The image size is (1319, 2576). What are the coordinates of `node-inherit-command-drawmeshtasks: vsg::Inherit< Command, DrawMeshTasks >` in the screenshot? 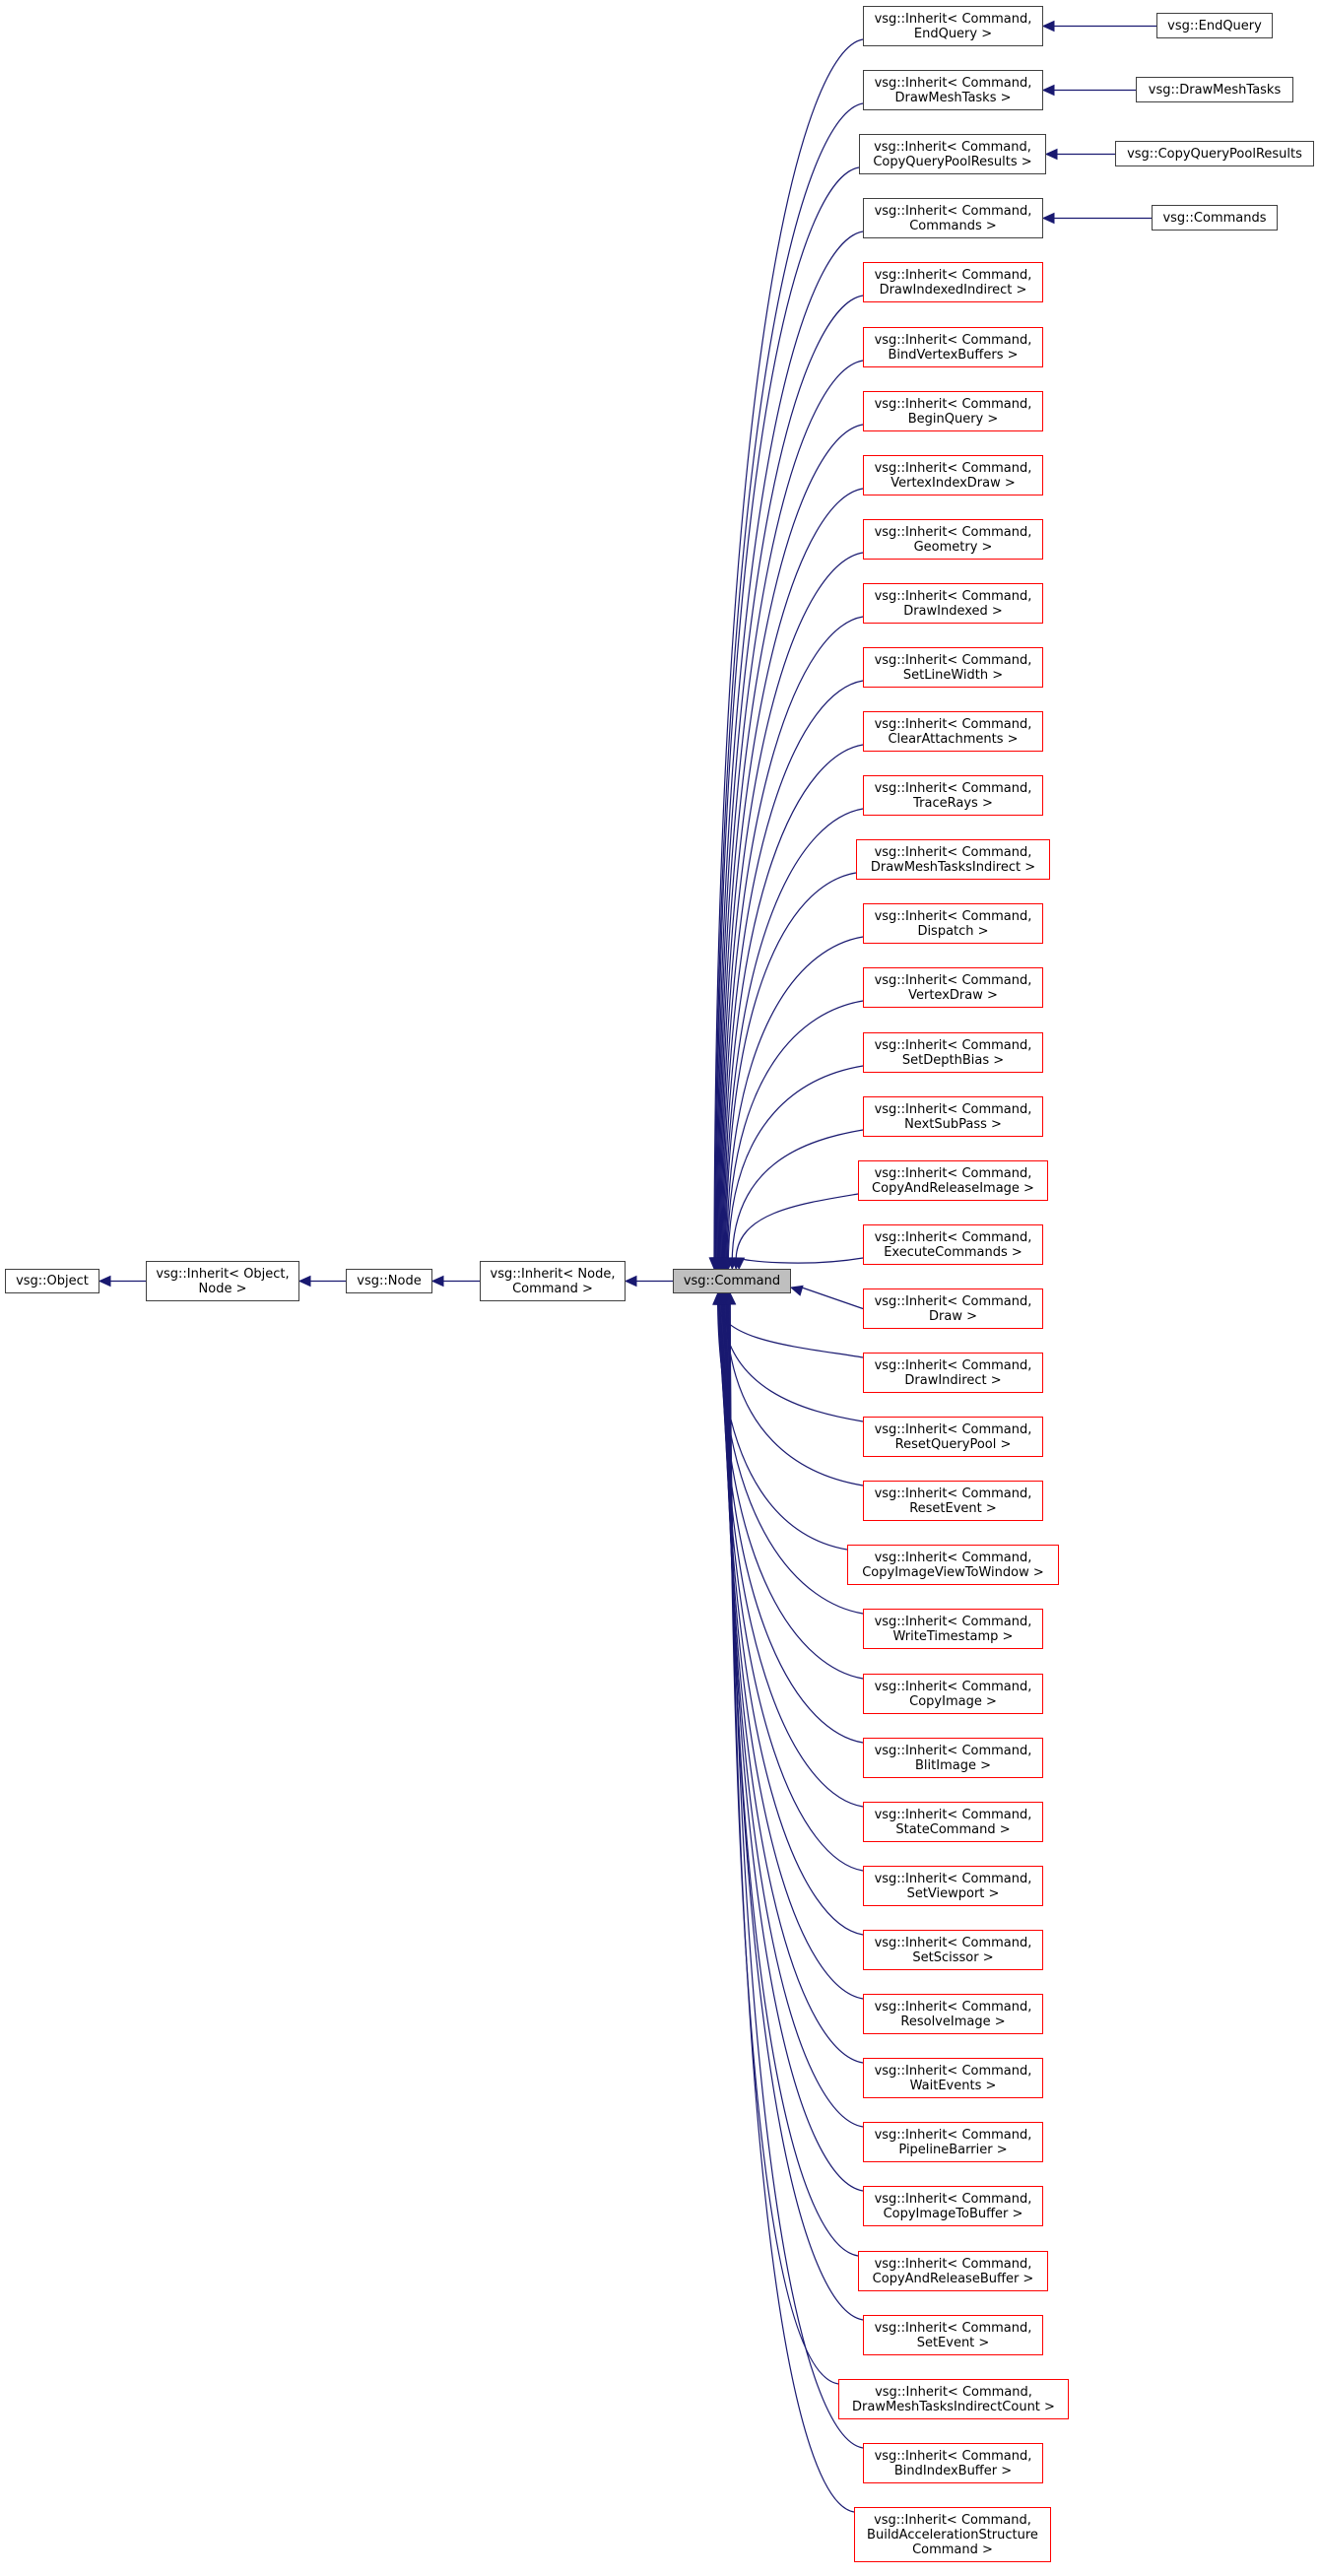 It's located at (953, 90).